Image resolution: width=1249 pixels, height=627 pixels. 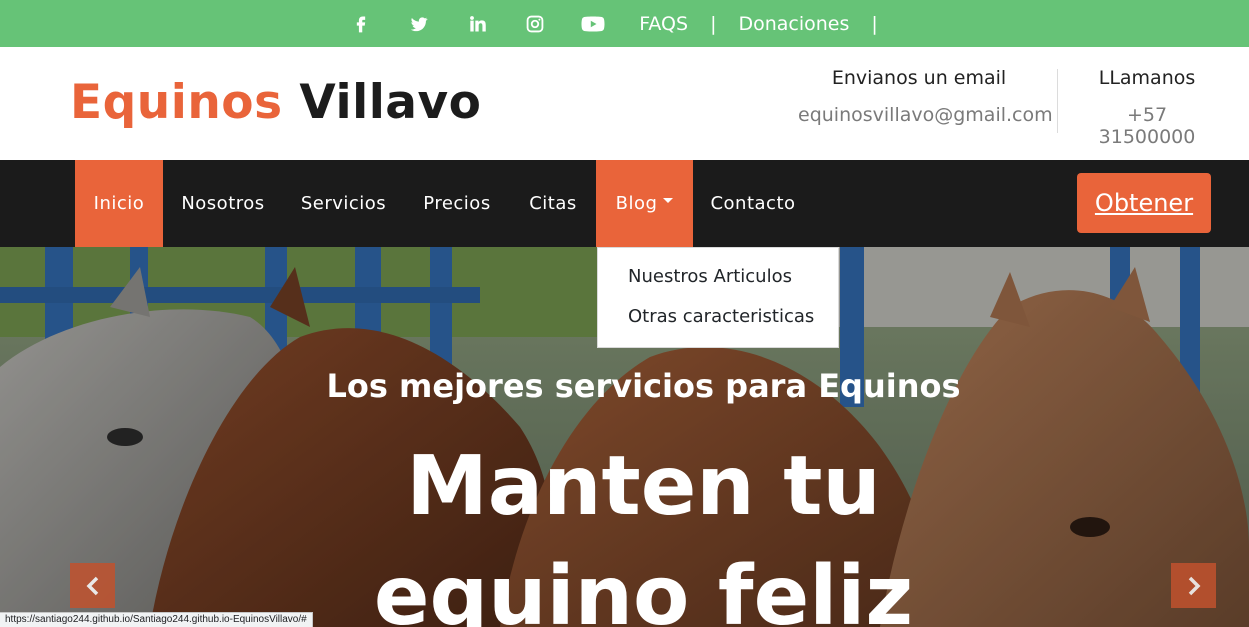 I want to click on nav-item-citas: Citas, so click(x=553, y=203).